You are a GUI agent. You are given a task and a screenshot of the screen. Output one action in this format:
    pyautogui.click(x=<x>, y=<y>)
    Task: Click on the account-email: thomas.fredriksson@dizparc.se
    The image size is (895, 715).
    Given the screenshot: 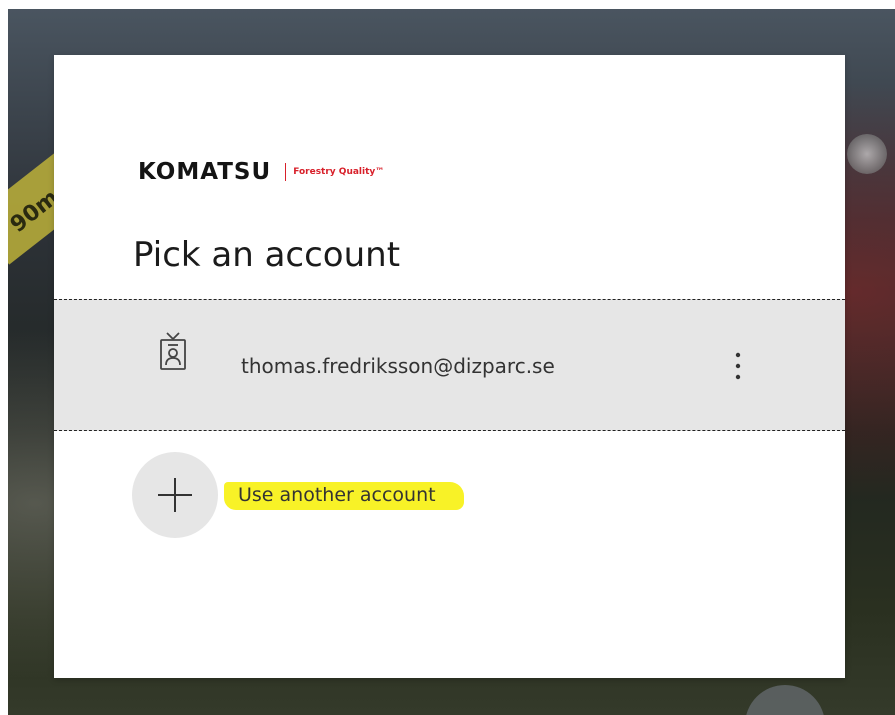 What is the action you would take?
    pyautogui.click(x=398, y=366)
    